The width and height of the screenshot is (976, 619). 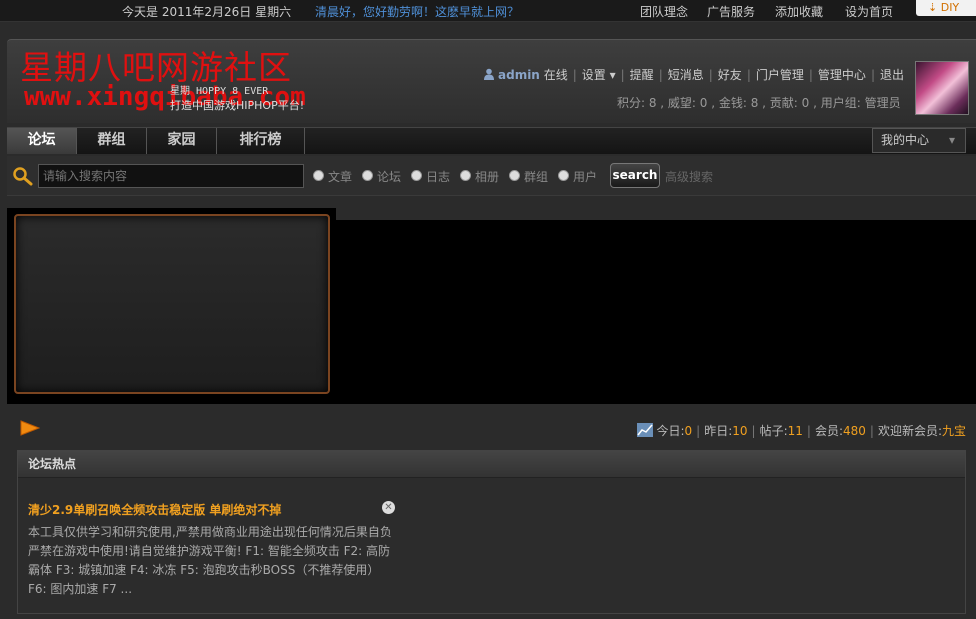 What do you see at coordinates (686, 75) in the screenshot?
I see `messages-link: 短消息` at bounding box center [686, 75].